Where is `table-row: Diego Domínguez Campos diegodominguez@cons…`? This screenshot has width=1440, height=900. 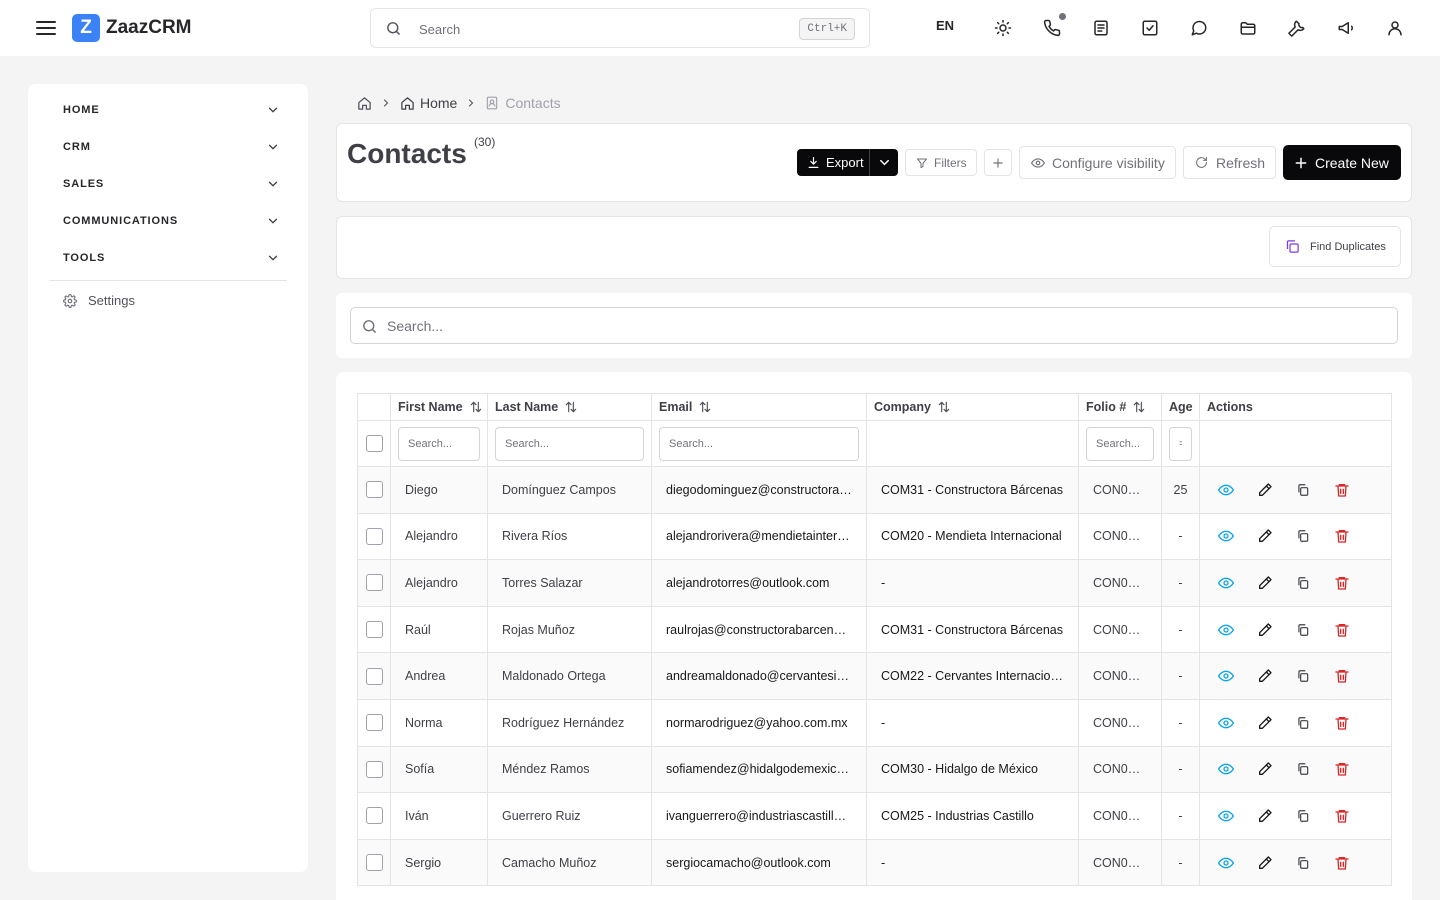
table-row: Diego Domínguez Campos diegodominguez@cons… is located at coordinates (874, 490).